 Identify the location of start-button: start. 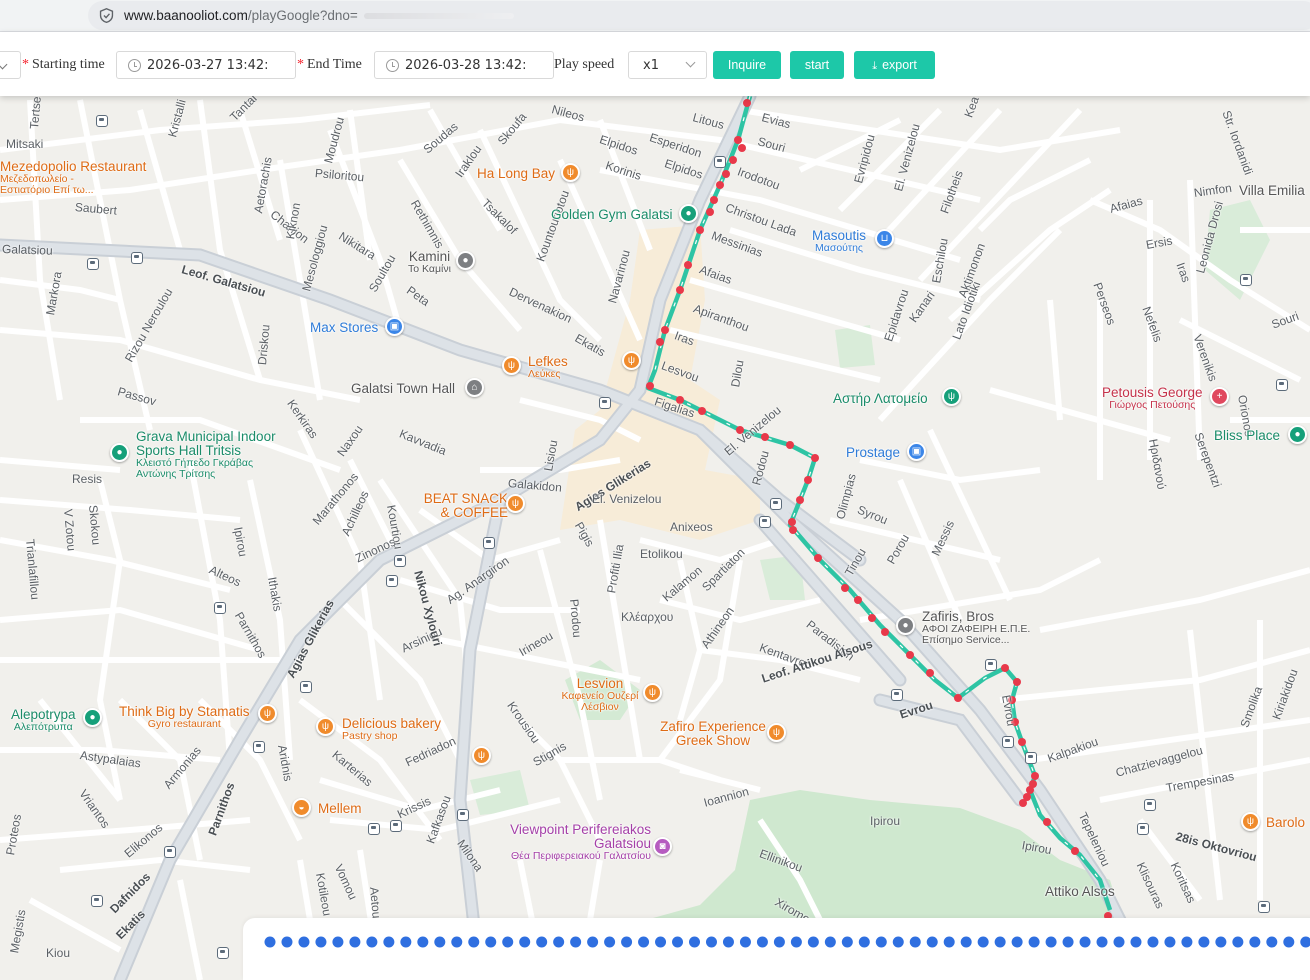
(817, 65).